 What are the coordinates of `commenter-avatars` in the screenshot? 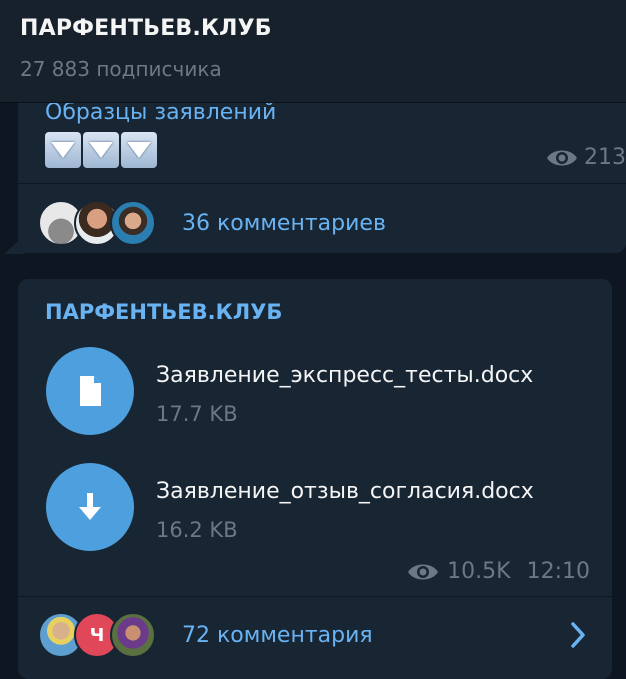 It's located at (97, 223).